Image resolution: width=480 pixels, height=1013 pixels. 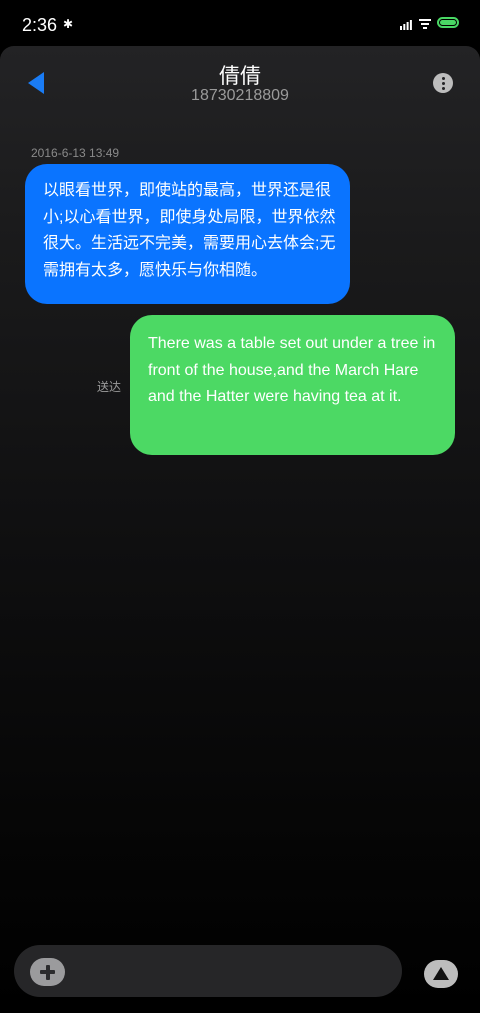 What do you see at coordinates (406, 25) in the screenshot?
I see `signal-icon` at bounding box center [406, 25].